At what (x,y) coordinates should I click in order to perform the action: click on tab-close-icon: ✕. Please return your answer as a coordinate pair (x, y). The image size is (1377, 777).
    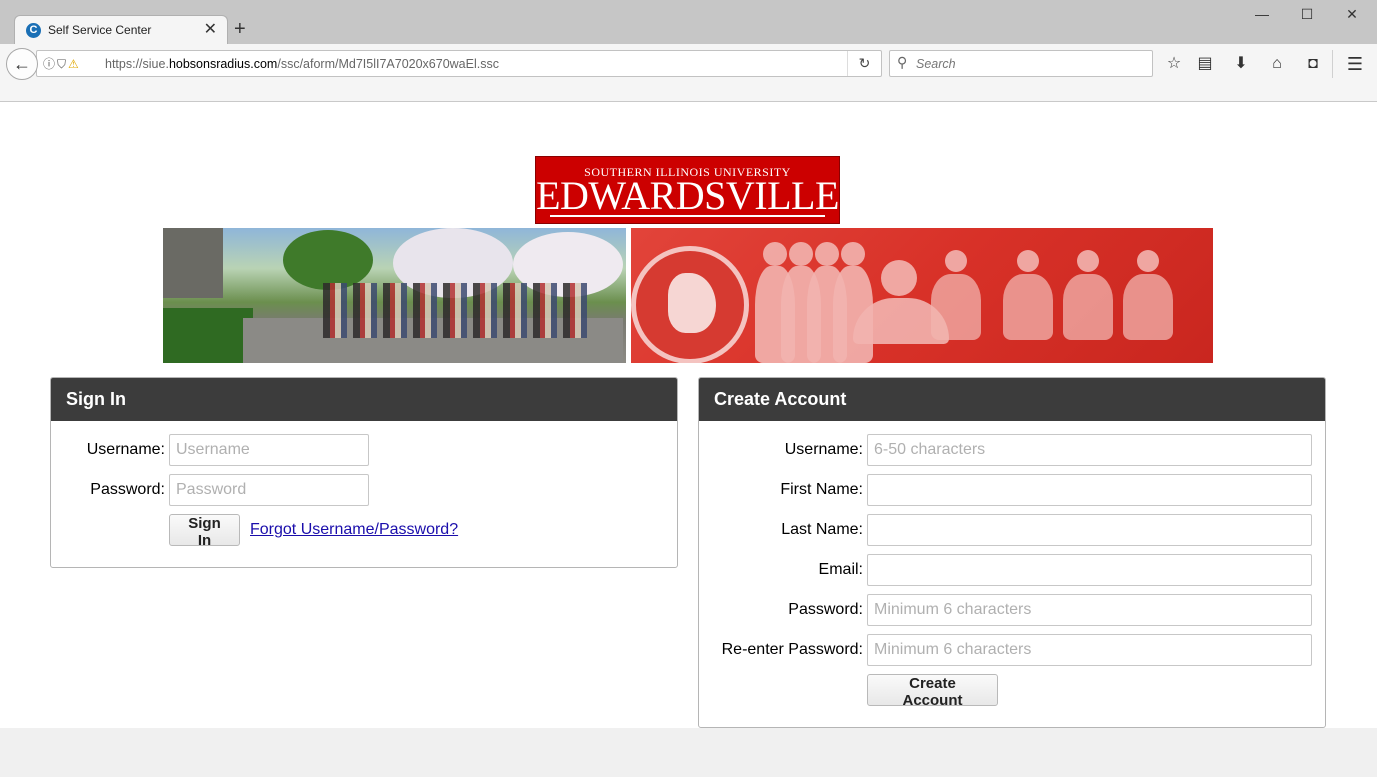
    Looking at the image, I should click on (210, 30).